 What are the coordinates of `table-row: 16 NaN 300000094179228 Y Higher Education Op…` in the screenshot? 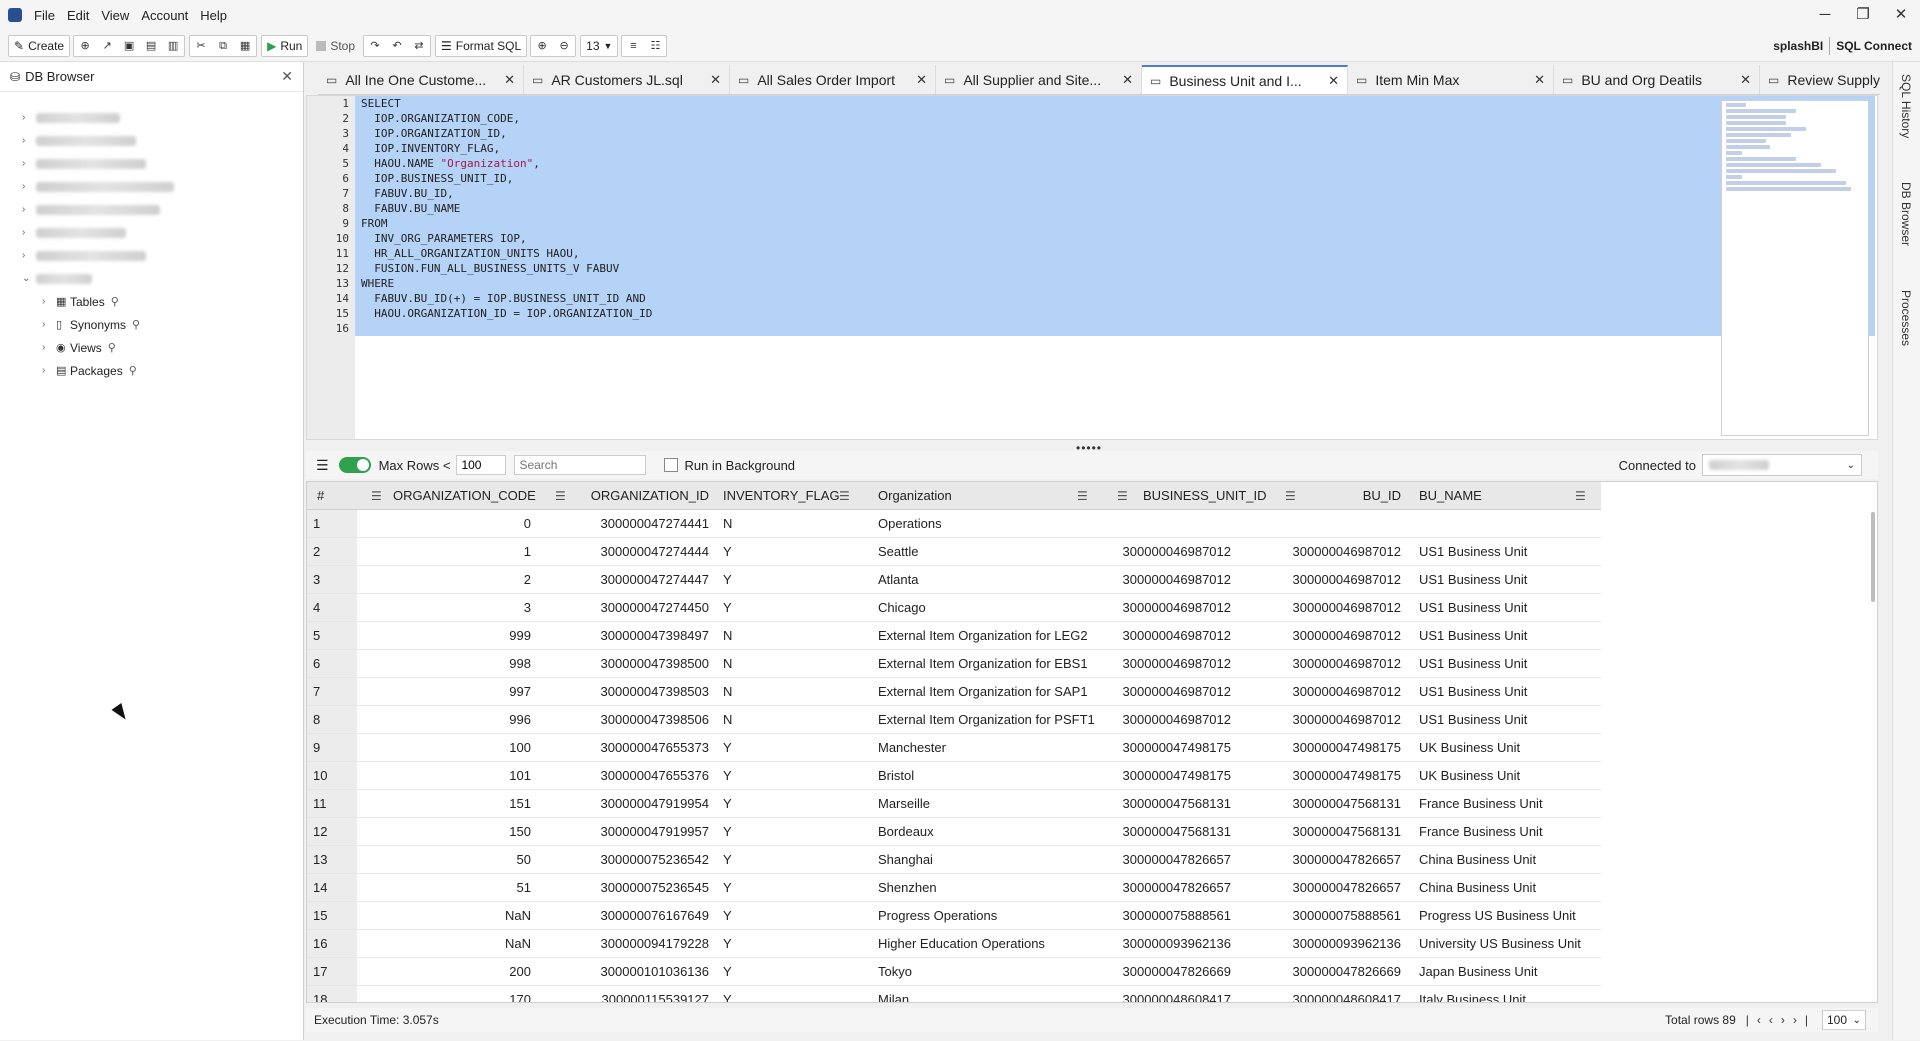 It's located at (954, 944).